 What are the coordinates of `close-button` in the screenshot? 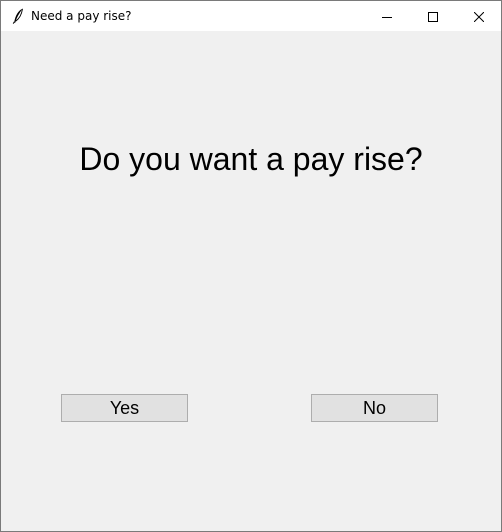 It's located at (479, 16).